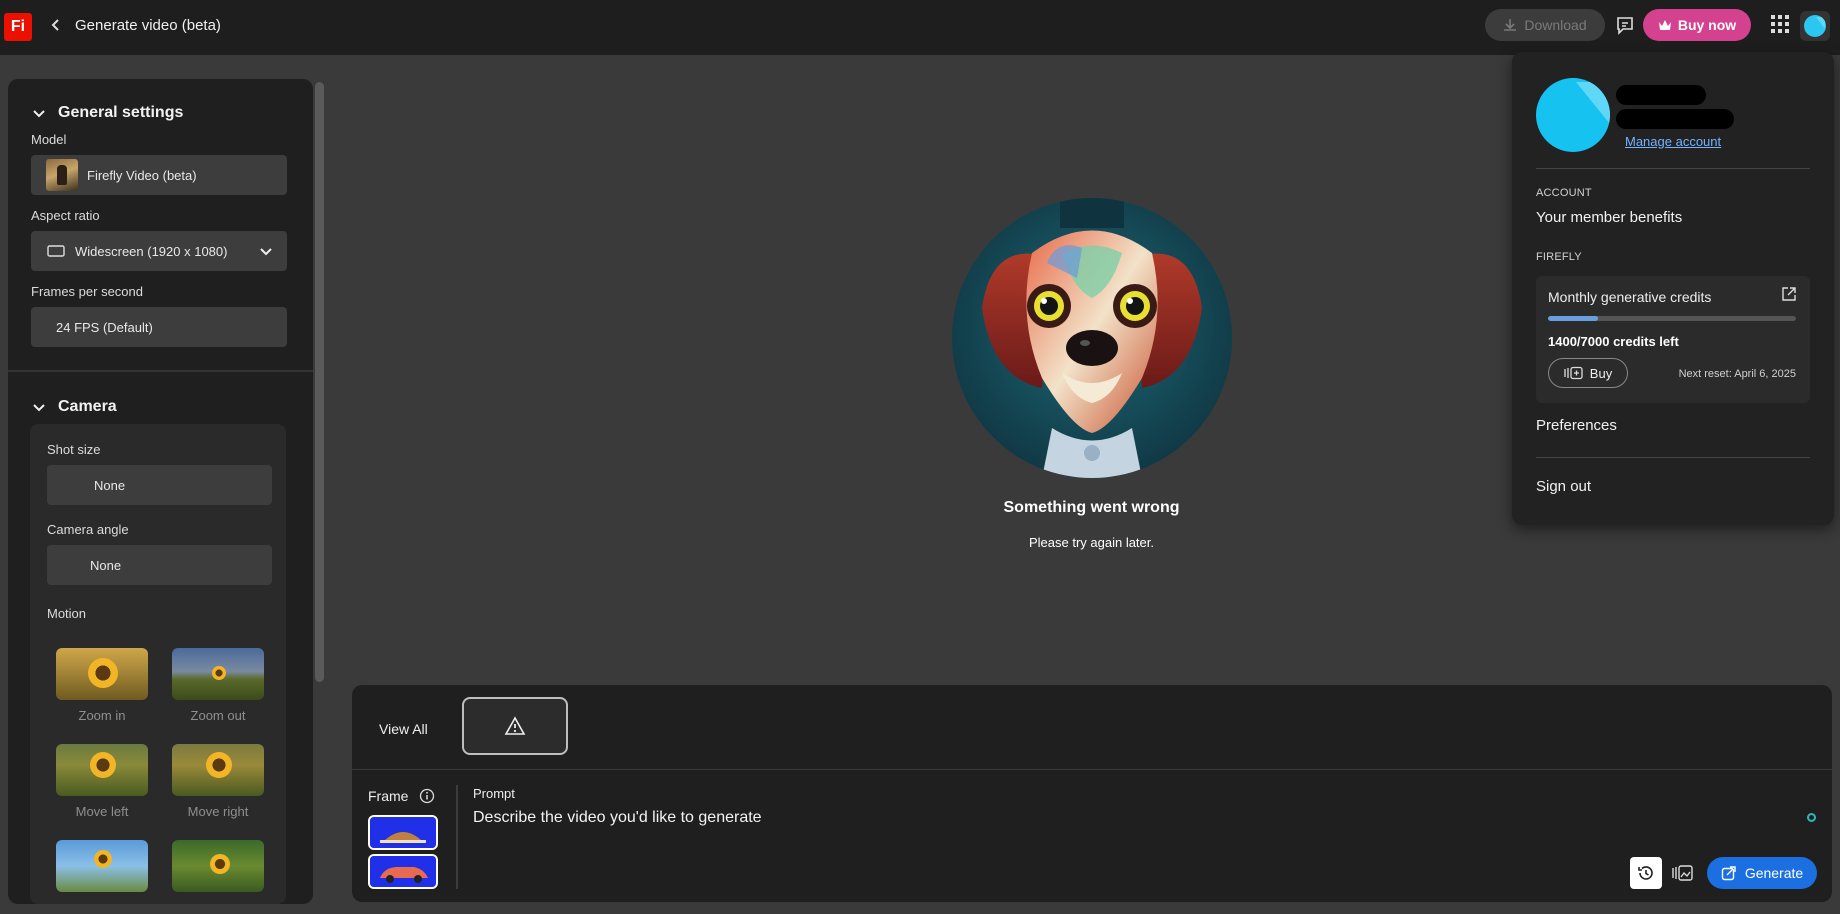 This screenshot has width=1840, height=914. Describe the element at coordinates (159, 327) in the screenshot. I see `fps-selector: 24 FPS (Default)` at that location.